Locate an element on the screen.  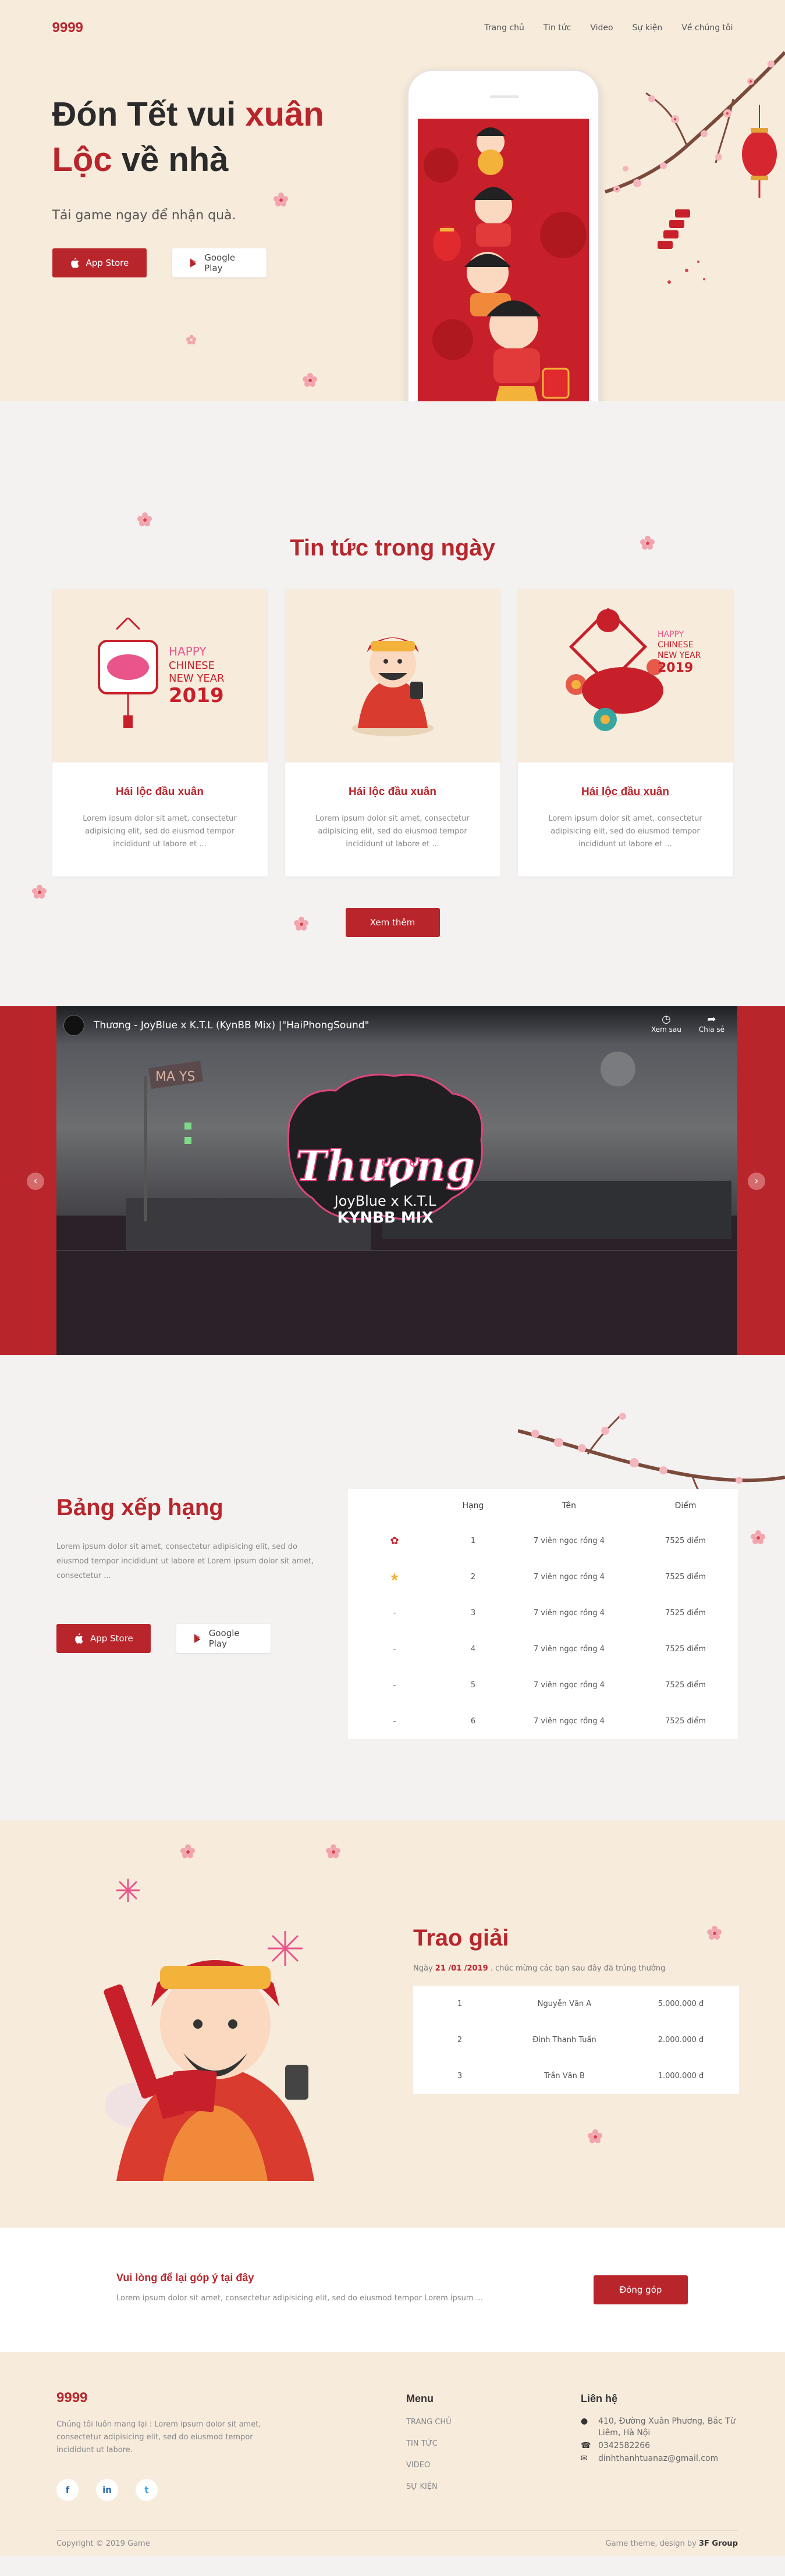
rank-cell: 1 is located at coordinates (473, 1540).